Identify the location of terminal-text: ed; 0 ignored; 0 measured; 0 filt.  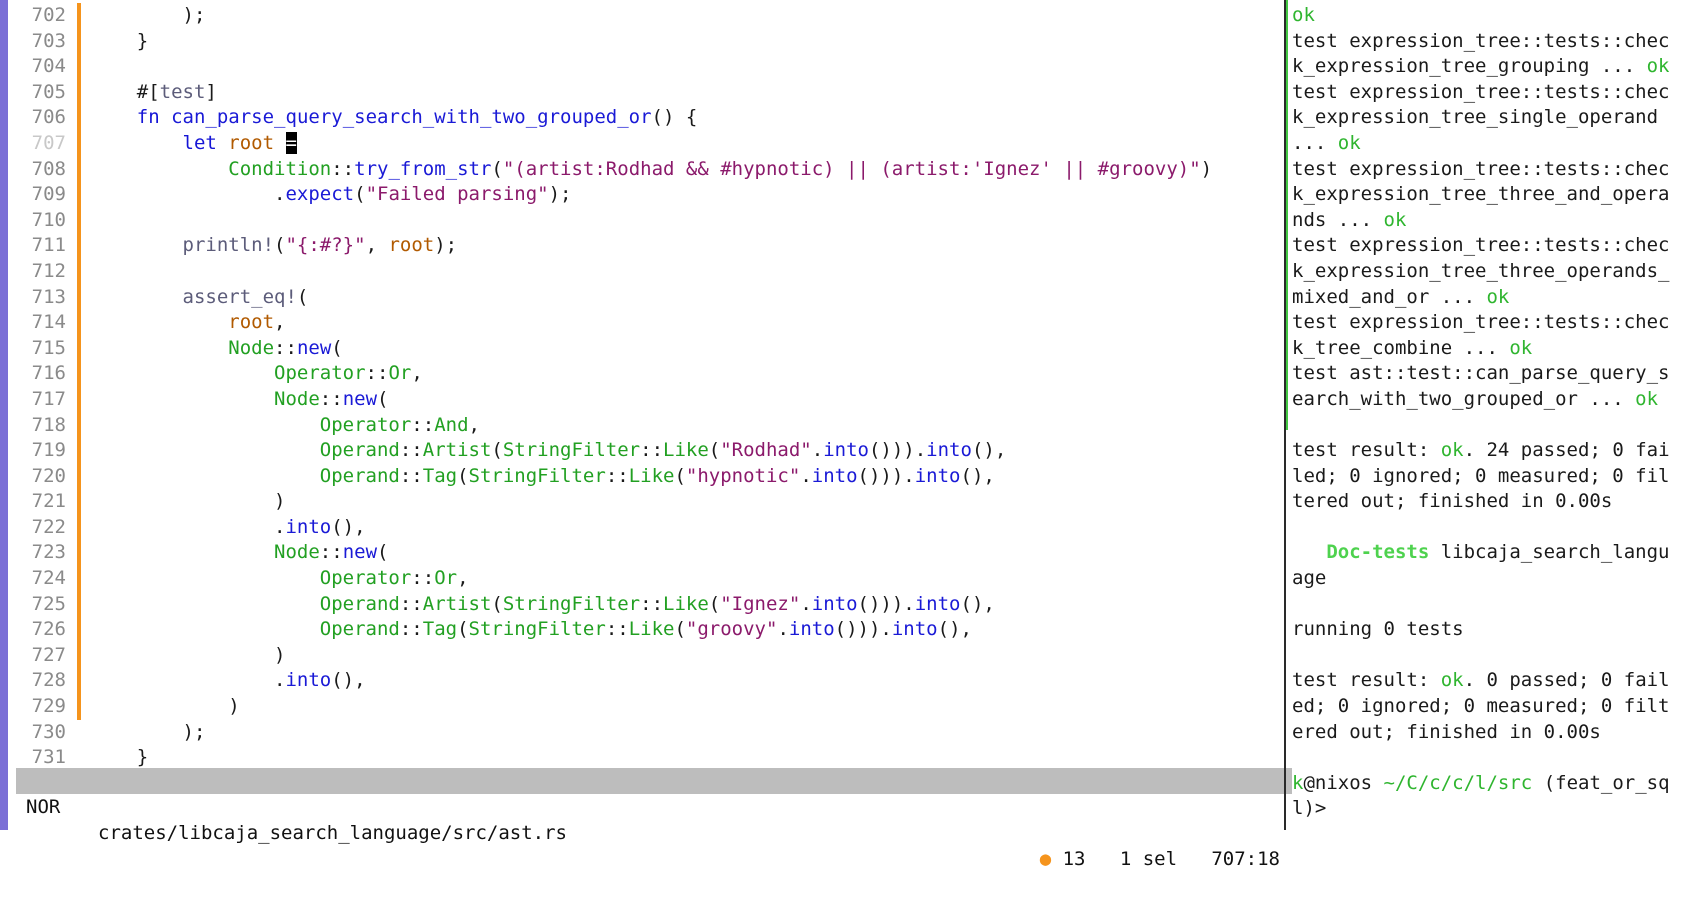
(1481, 706).